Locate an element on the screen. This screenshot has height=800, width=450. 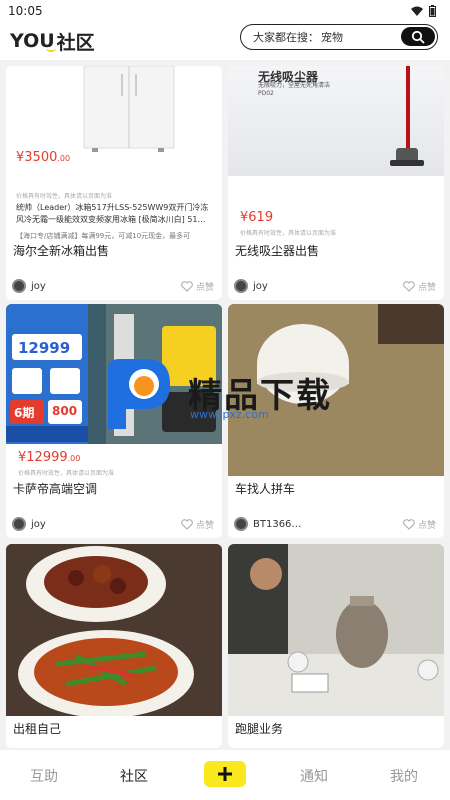
post-price-aircon: ¥12999.00 is located at coordinates (49, 457).